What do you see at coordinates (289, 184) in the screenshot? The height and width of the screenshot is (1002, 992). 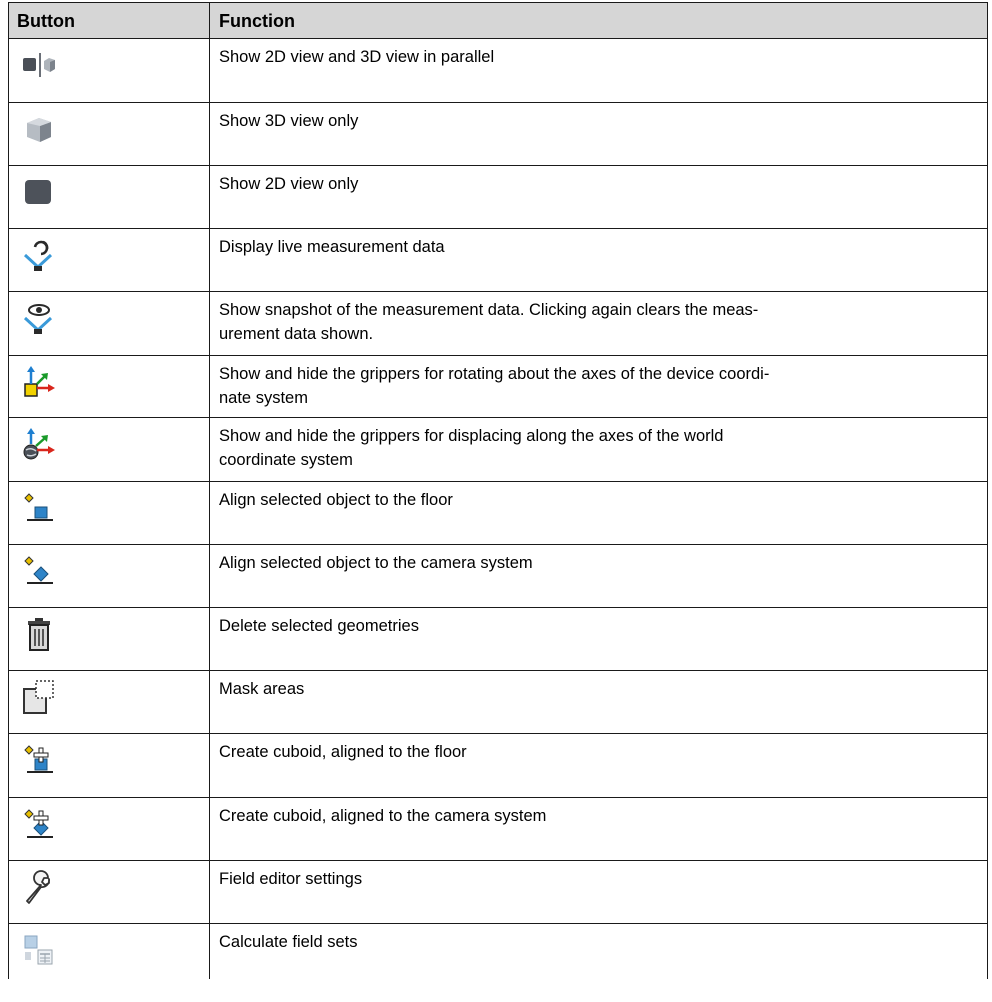 I see `function-text: Show 2D view only` at bounding box center [289, 184].